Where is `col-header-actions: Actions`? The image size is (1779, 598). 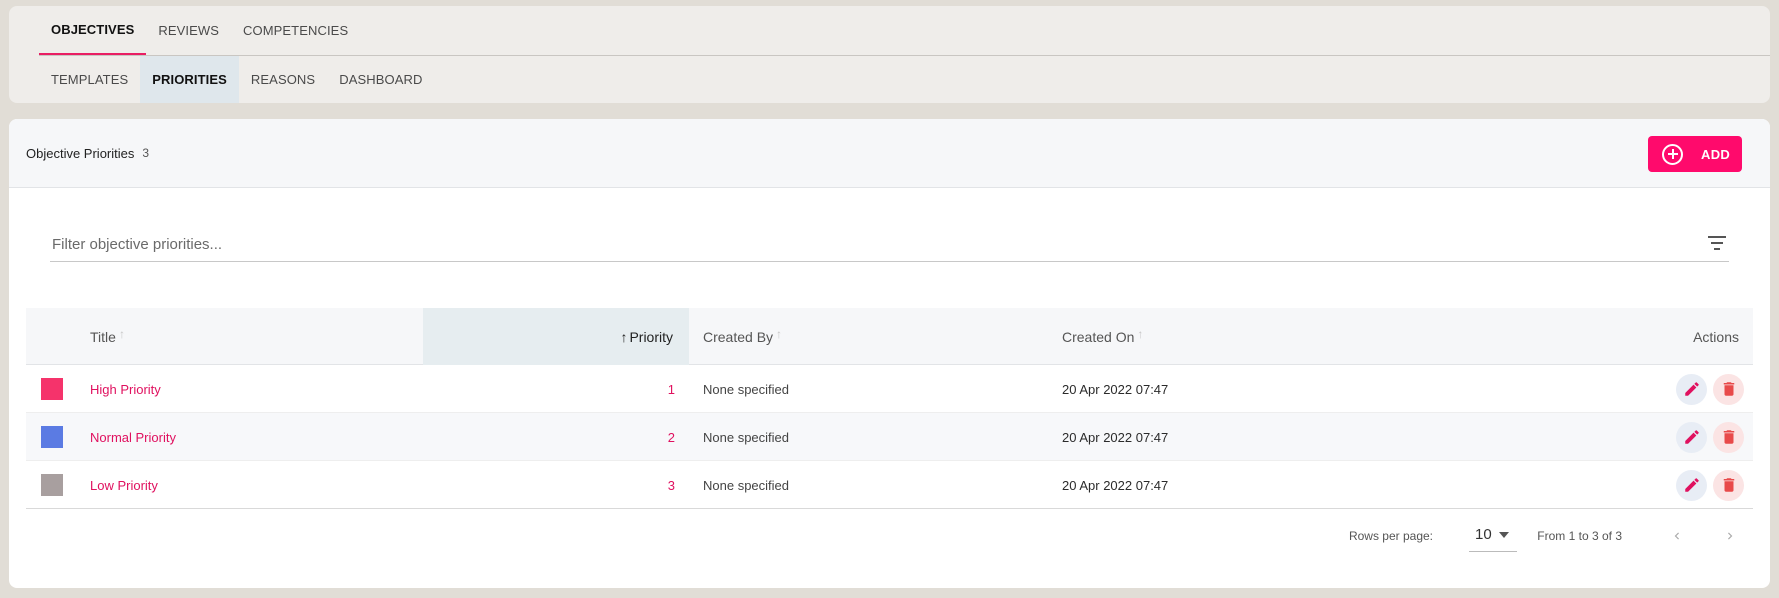 col-header-actions: Actions is located at coordinates (1716, 336).